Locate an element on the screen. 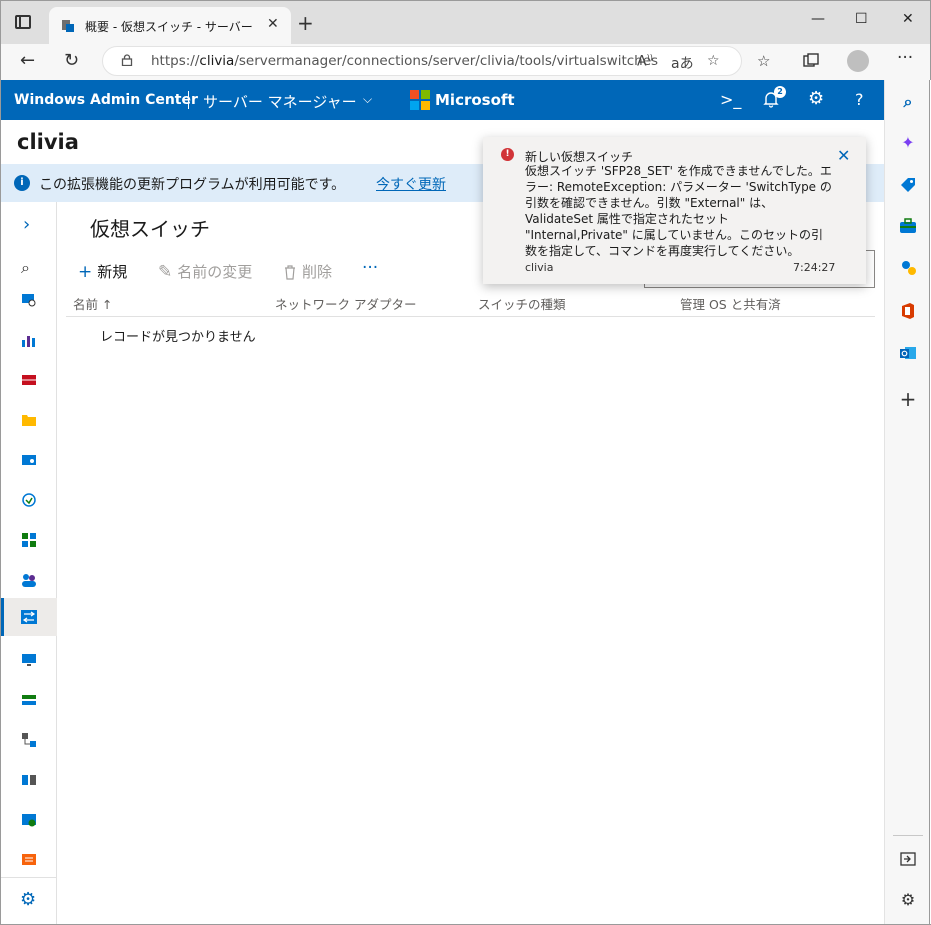 This screenshot has height=925, width=931. tools-briefcase-icon is located at coordinates (908, 226).